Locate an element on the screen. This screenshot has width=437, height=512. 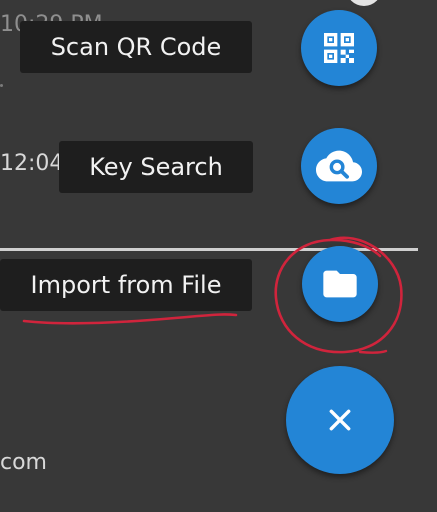
import-from-file-label: Import from File is located at coordinates (126, 285).